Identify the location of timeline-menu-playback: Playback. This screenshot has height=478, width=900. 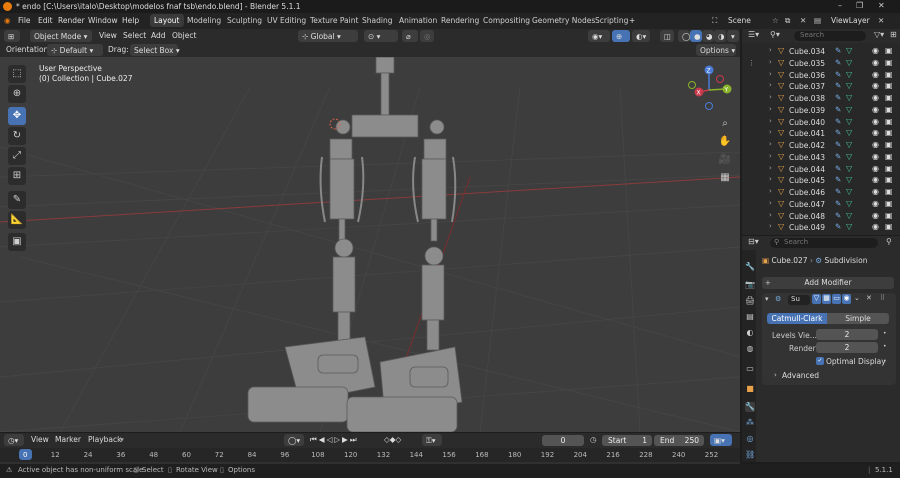
(104, 439).